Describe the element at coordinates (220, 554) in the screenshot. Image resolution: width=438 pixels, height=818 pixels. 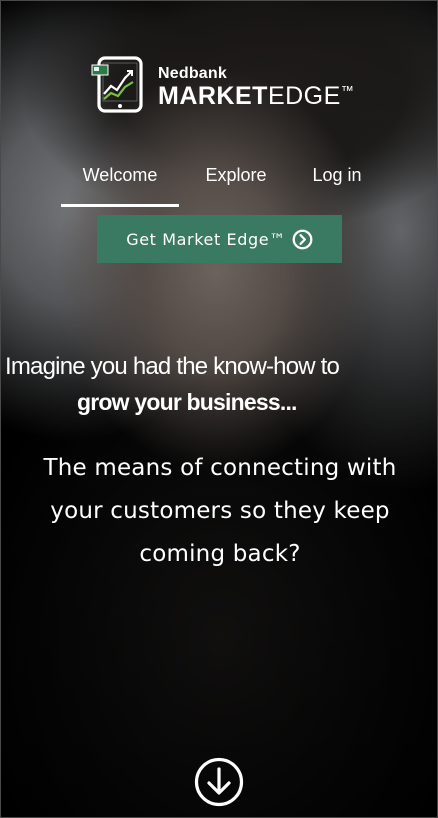
I see `hero-subtext-line: coming back?` at that location.